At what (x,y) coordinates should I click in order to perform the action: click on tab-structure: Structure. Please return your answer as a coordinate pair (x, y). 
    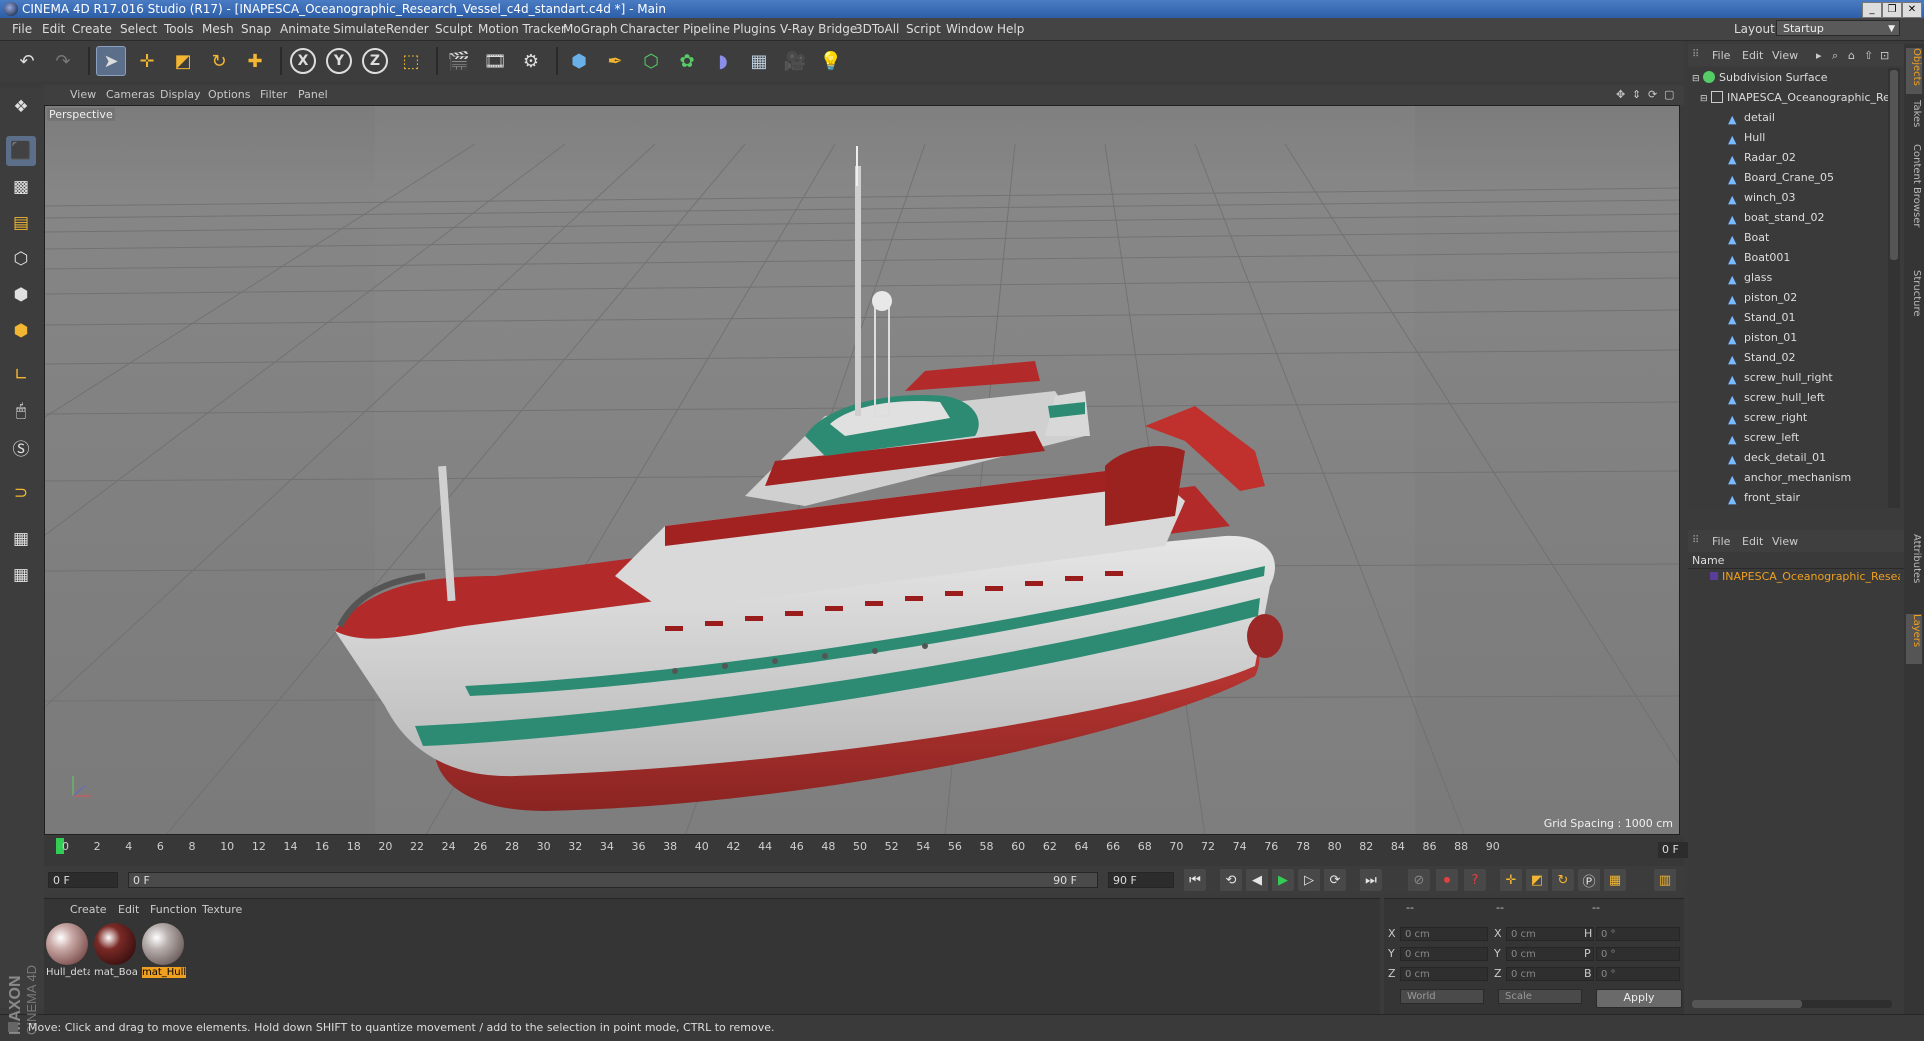
    Looking at the image, I should click on (1914, 300).